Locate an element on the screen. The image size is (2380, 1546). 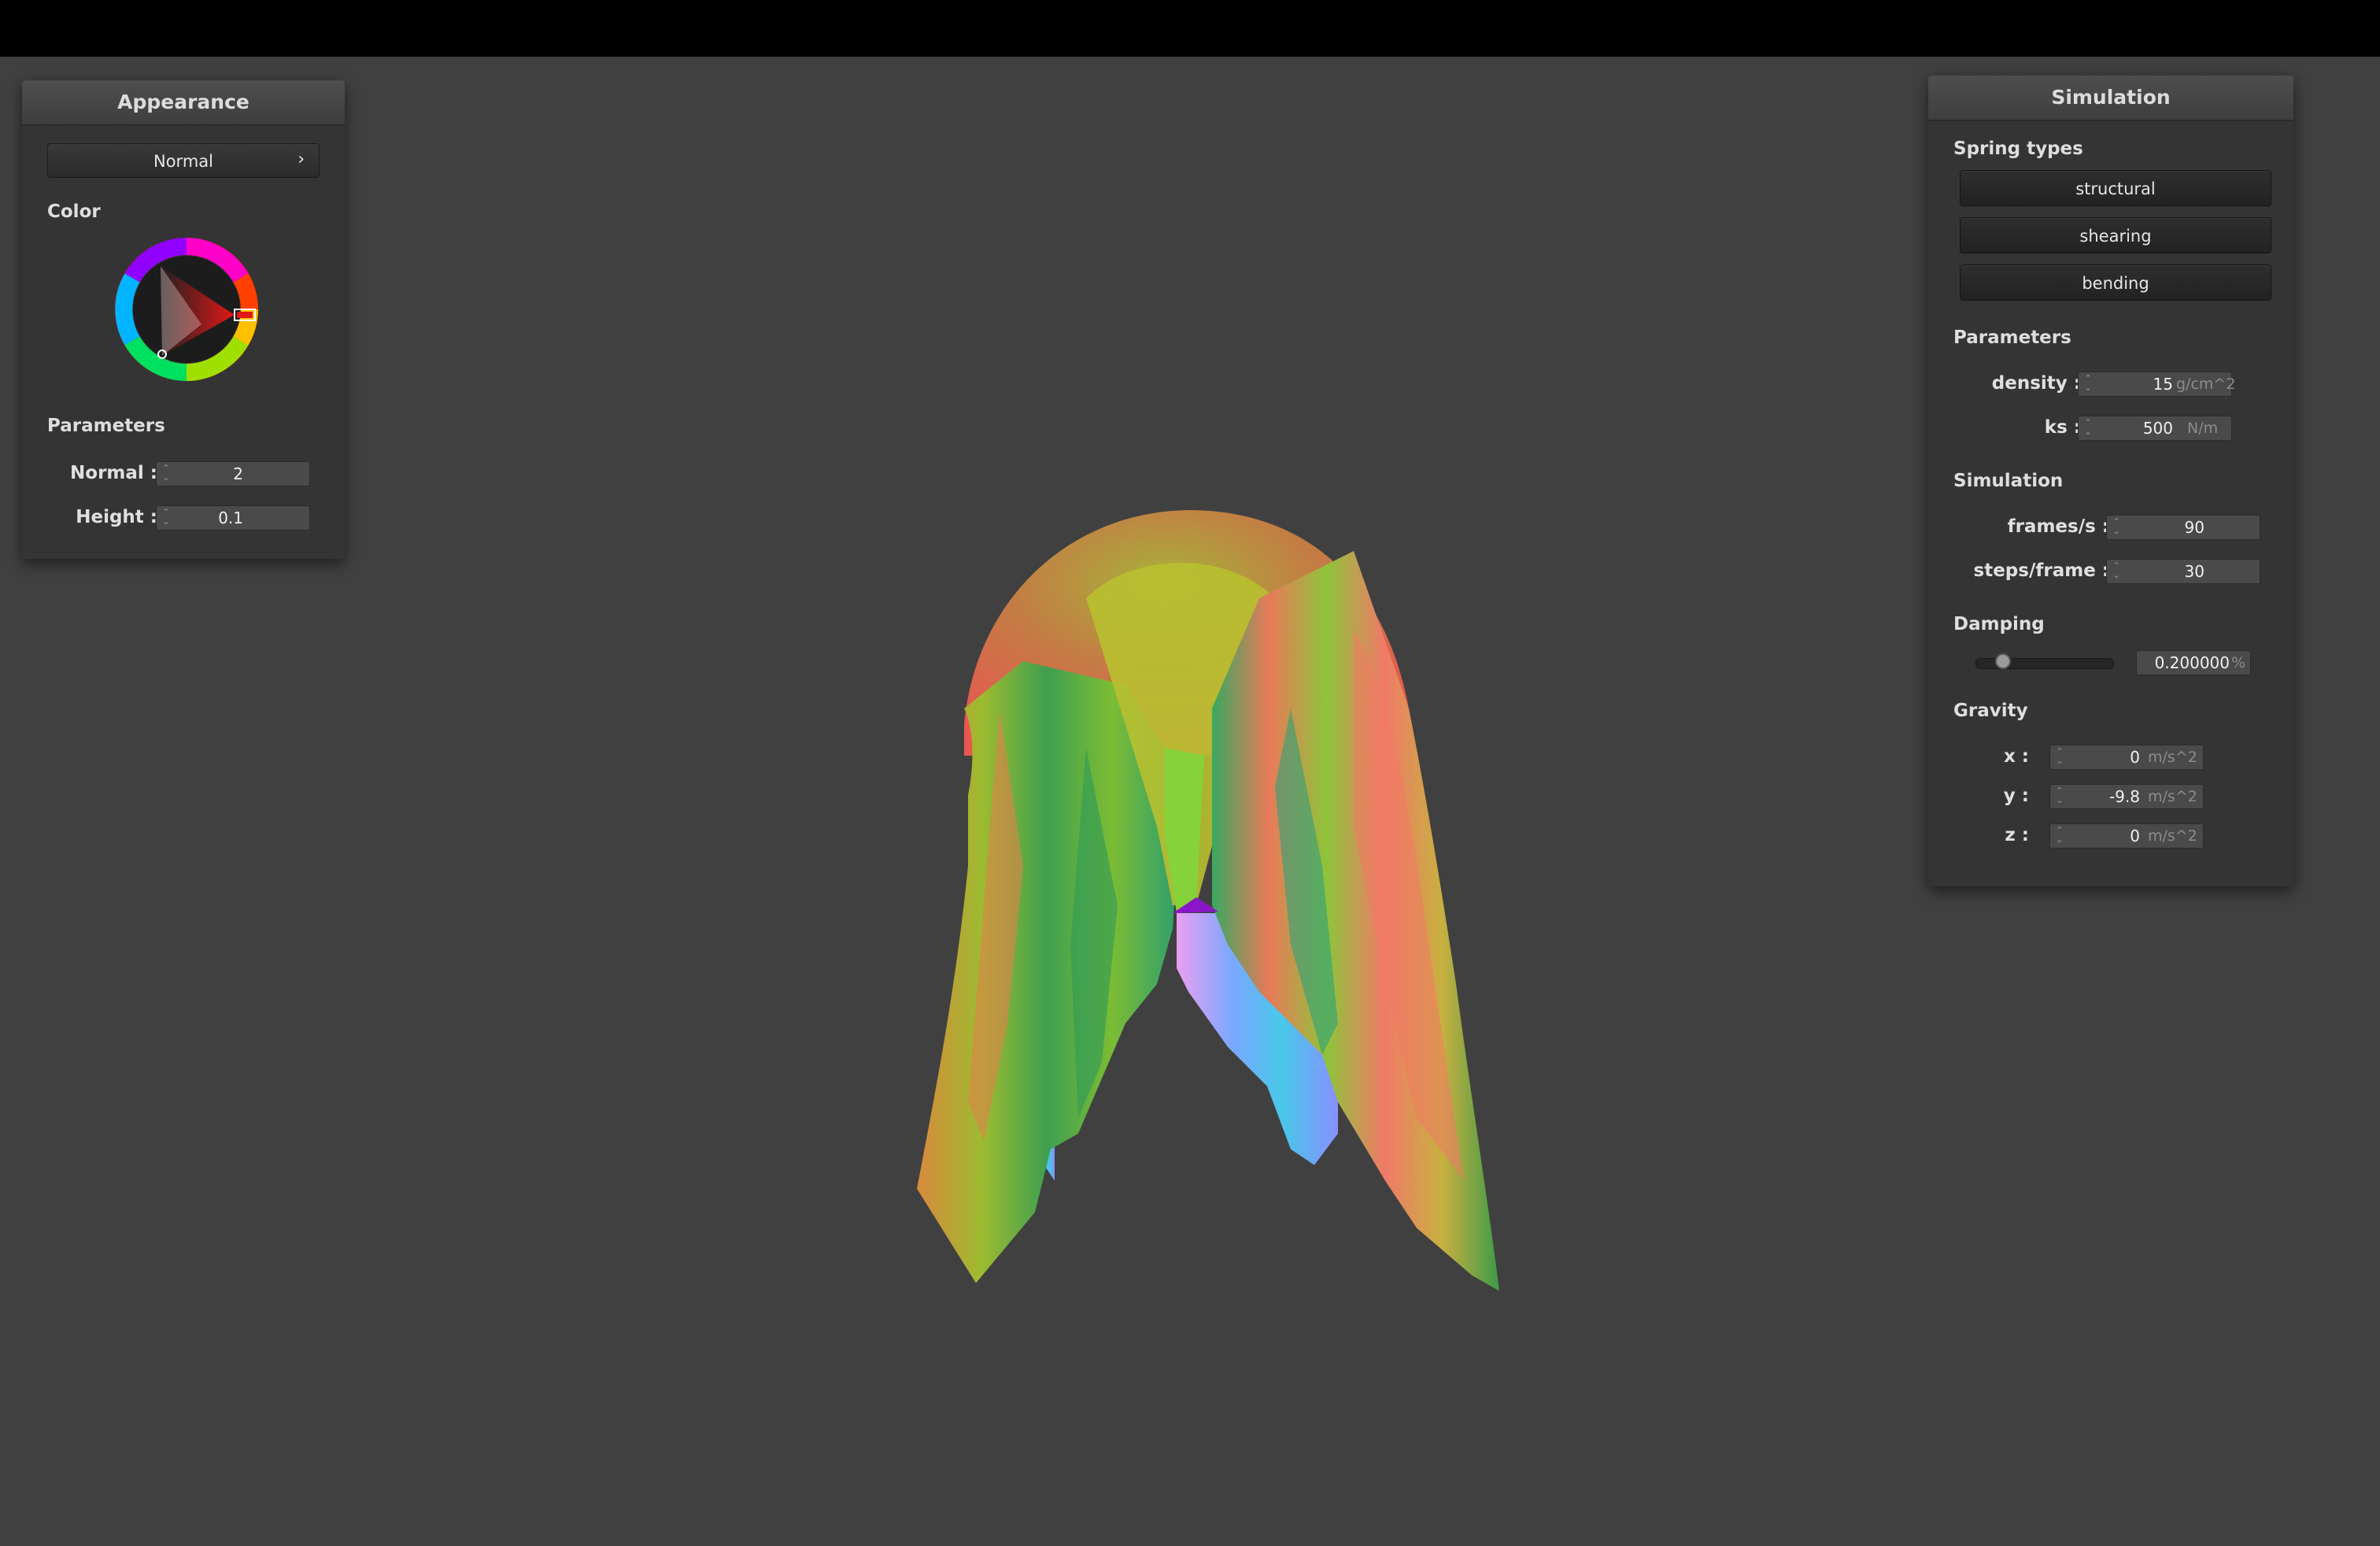
spring-structural-toggle: structural is located at coordinates (2115, 188).